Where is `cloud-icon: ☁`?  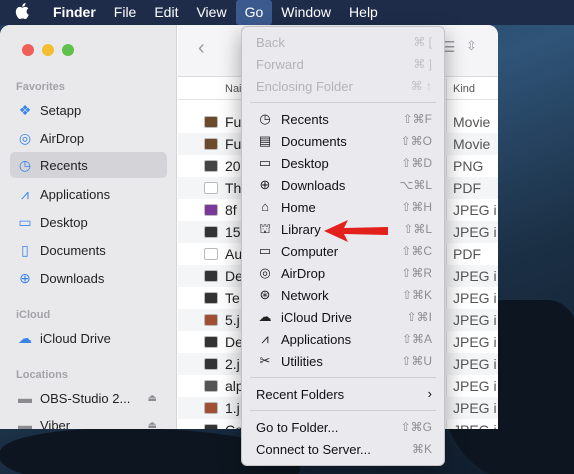
cloud-icon: ☁ is located at coordinates (25, 337).